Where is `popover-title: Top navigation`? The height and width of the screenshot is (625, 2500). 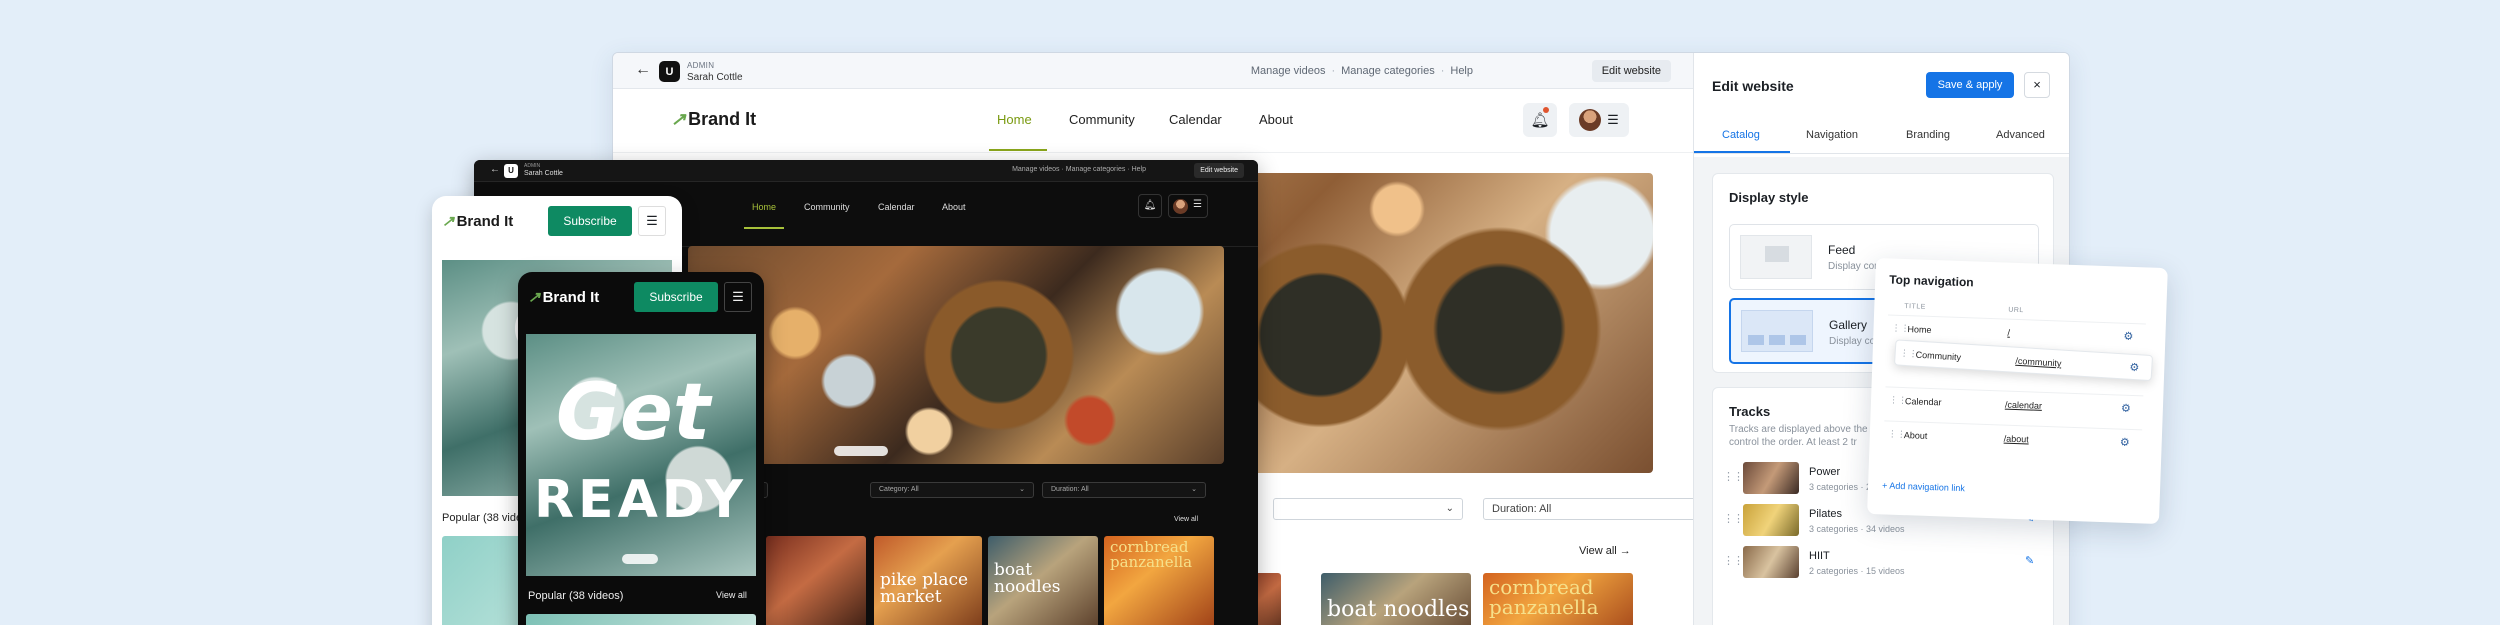
popover-title: Top navigation is located at coordinates (1931, 281).